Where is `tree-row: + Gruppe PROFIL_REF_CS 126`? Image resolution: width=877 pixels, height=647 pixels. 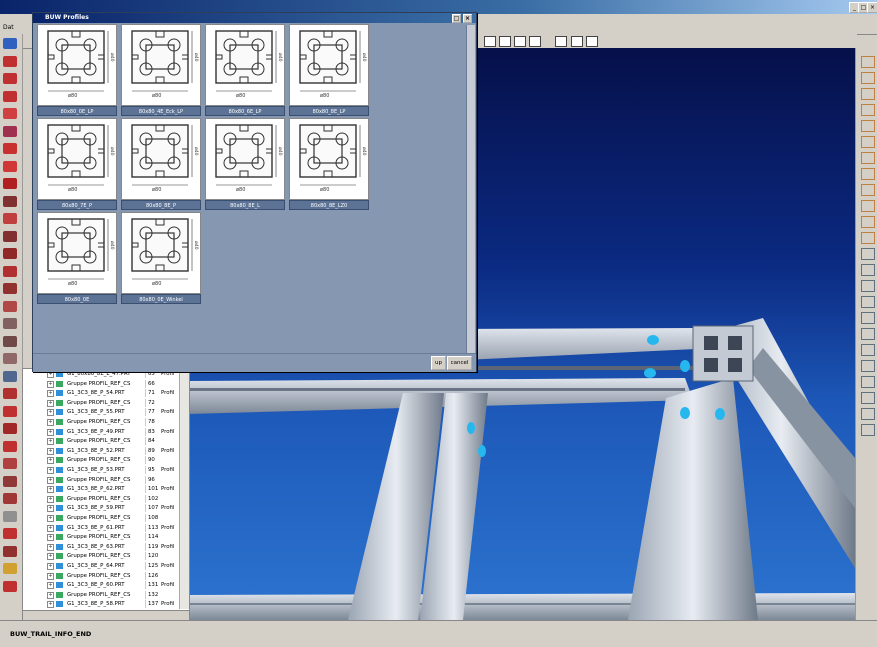
tree-row: + Gruppe PROFIL_REF_CS 126 is located at coordinates (106, 575).